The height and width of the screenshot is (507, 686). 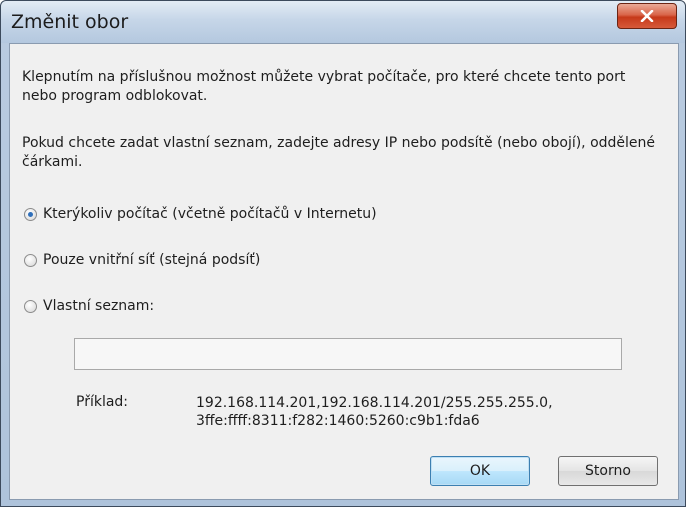 What do you see at coordinates (70, 22) in the screenshot?
I see `dialog-title: Změnit obor` at bounding box center [70, 22].